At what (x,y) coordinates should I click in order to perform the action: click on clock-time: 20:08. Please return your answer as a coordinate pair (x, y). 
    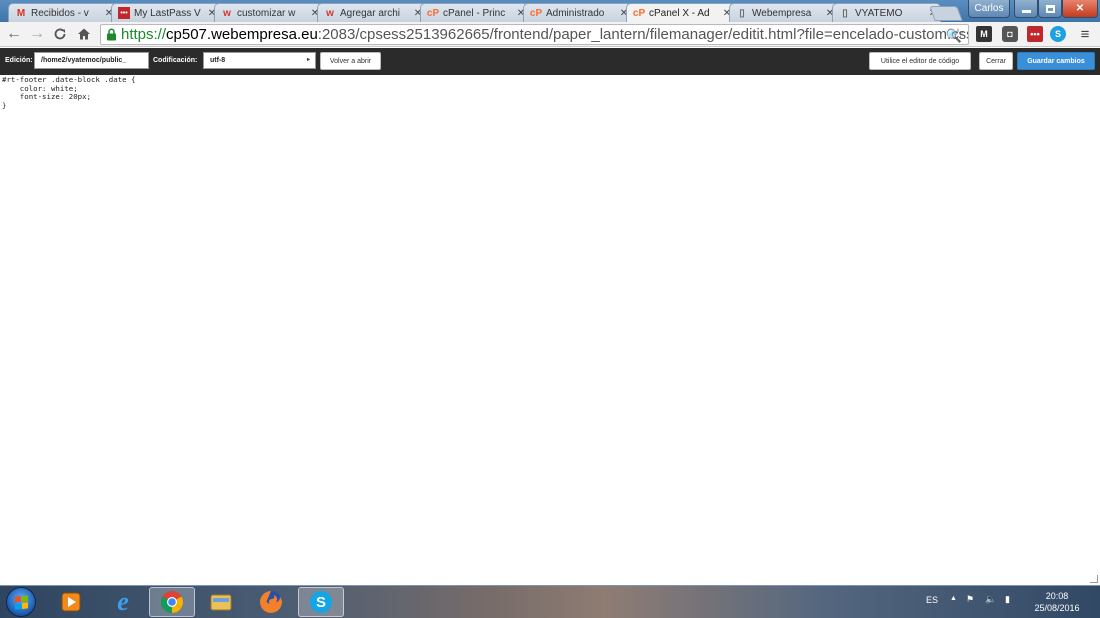
    Looking at the image, I should click on (1057, 596).